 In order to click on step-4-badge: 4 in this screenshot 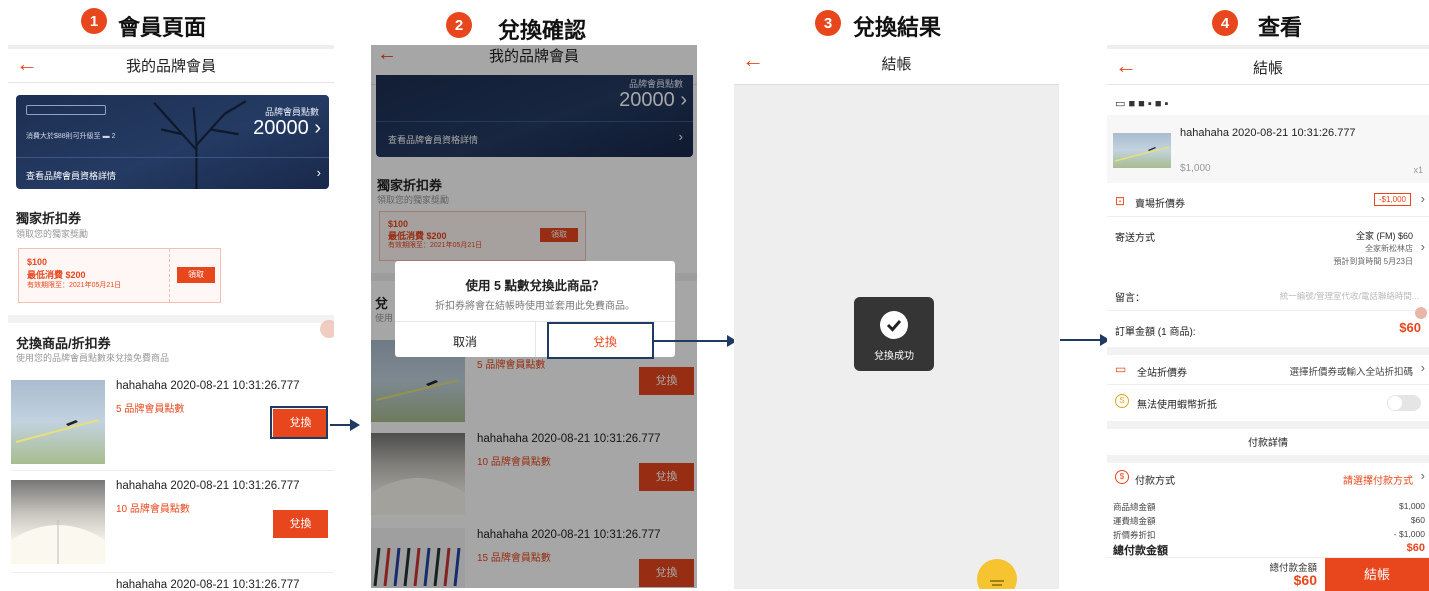, I will do `click(1225, 23)`.